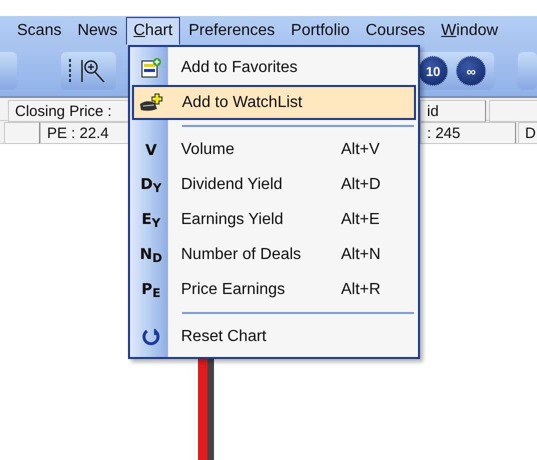 The image size is (537, 460). Describe the element at coordinates (151, 149) in the screenshot. I see `letter-icon: V` at that location.